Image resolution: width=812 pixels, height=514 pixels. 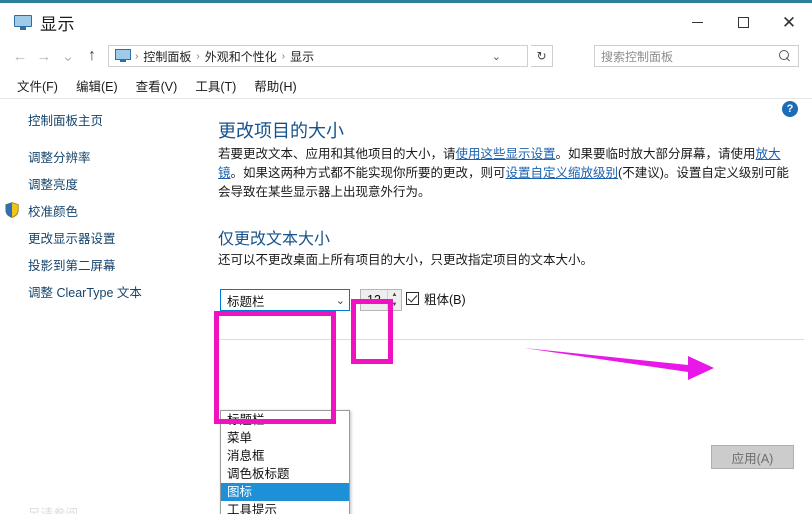 I want to click on sidebar-item-calibrate-color: 校准颜色, so click(x=73, y=210).